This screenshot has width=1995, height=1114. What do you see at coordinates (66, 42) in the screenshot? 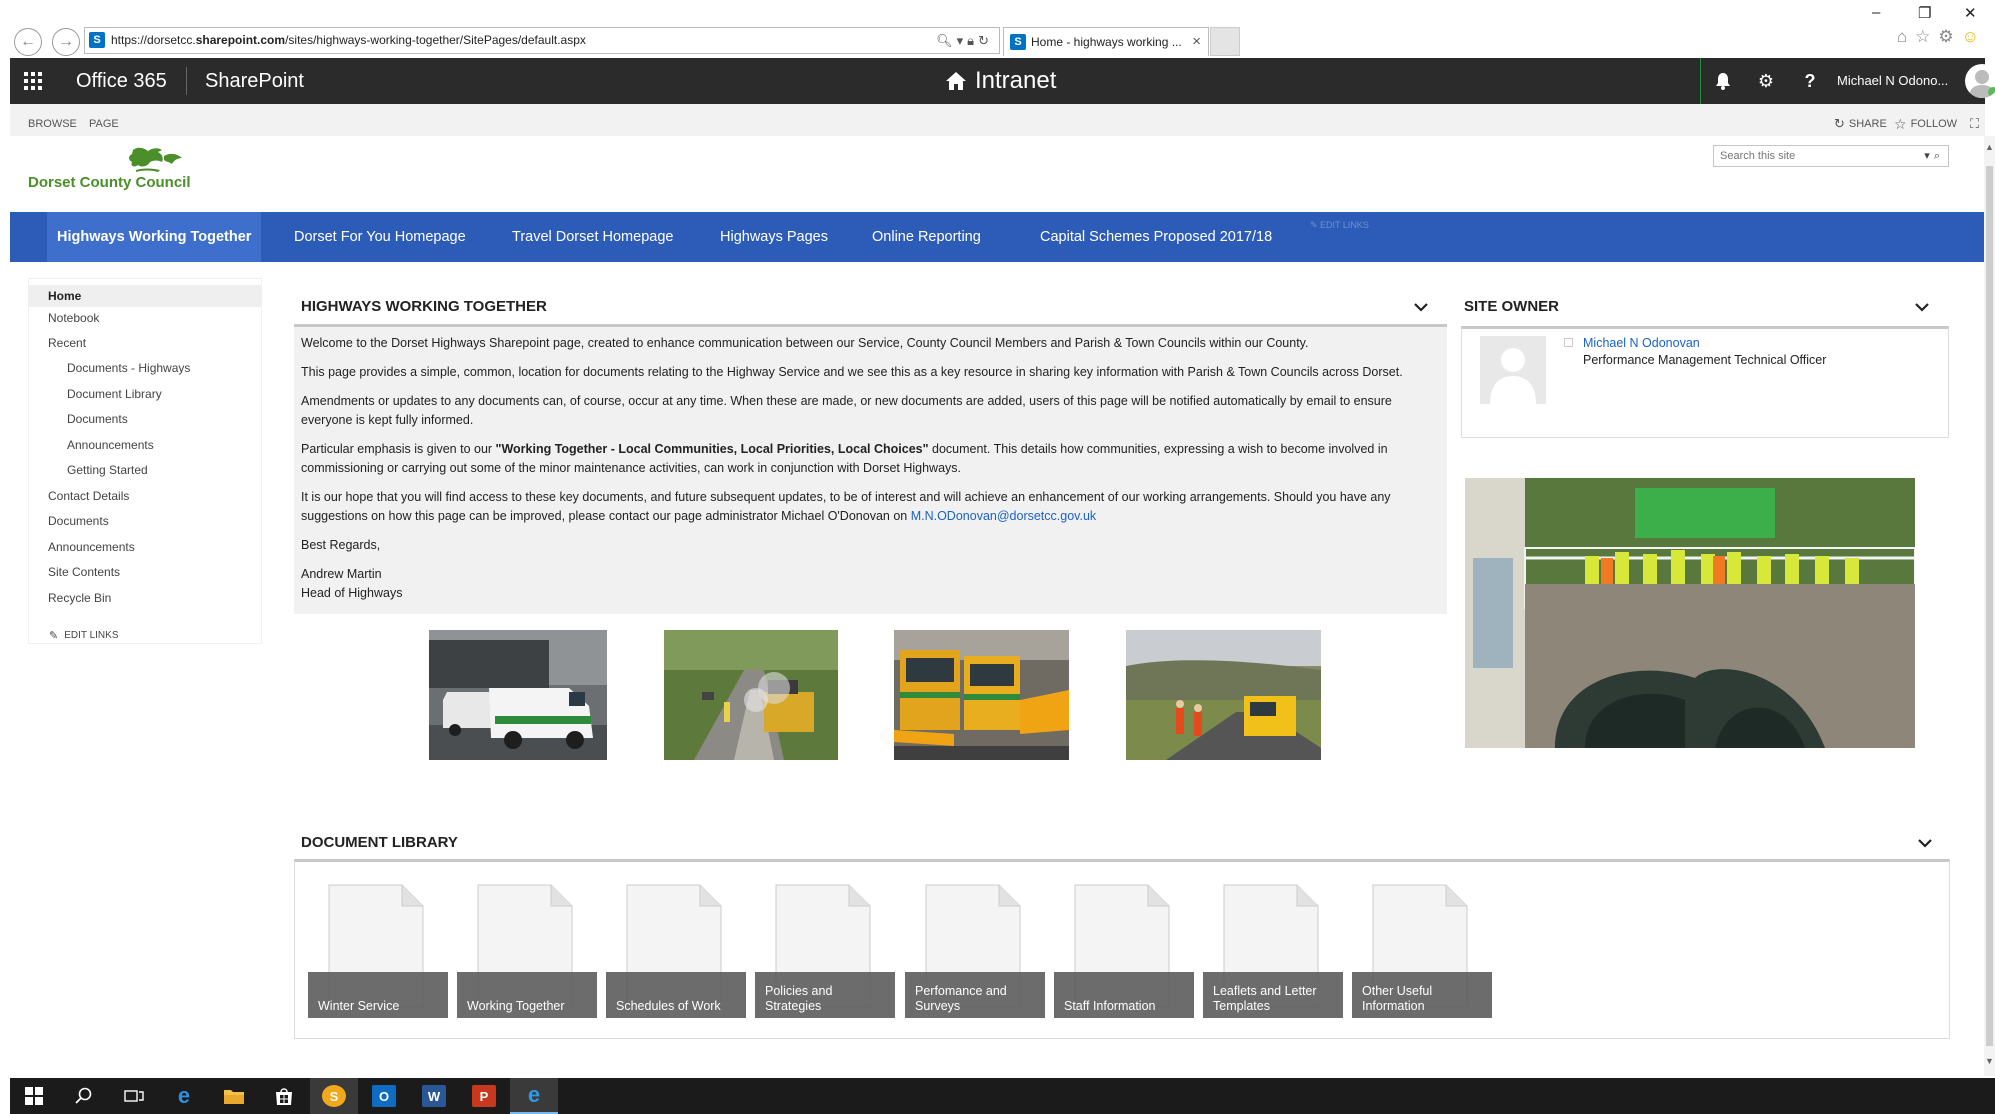
I see `forward-button: →` at bounding box center [66, 42].